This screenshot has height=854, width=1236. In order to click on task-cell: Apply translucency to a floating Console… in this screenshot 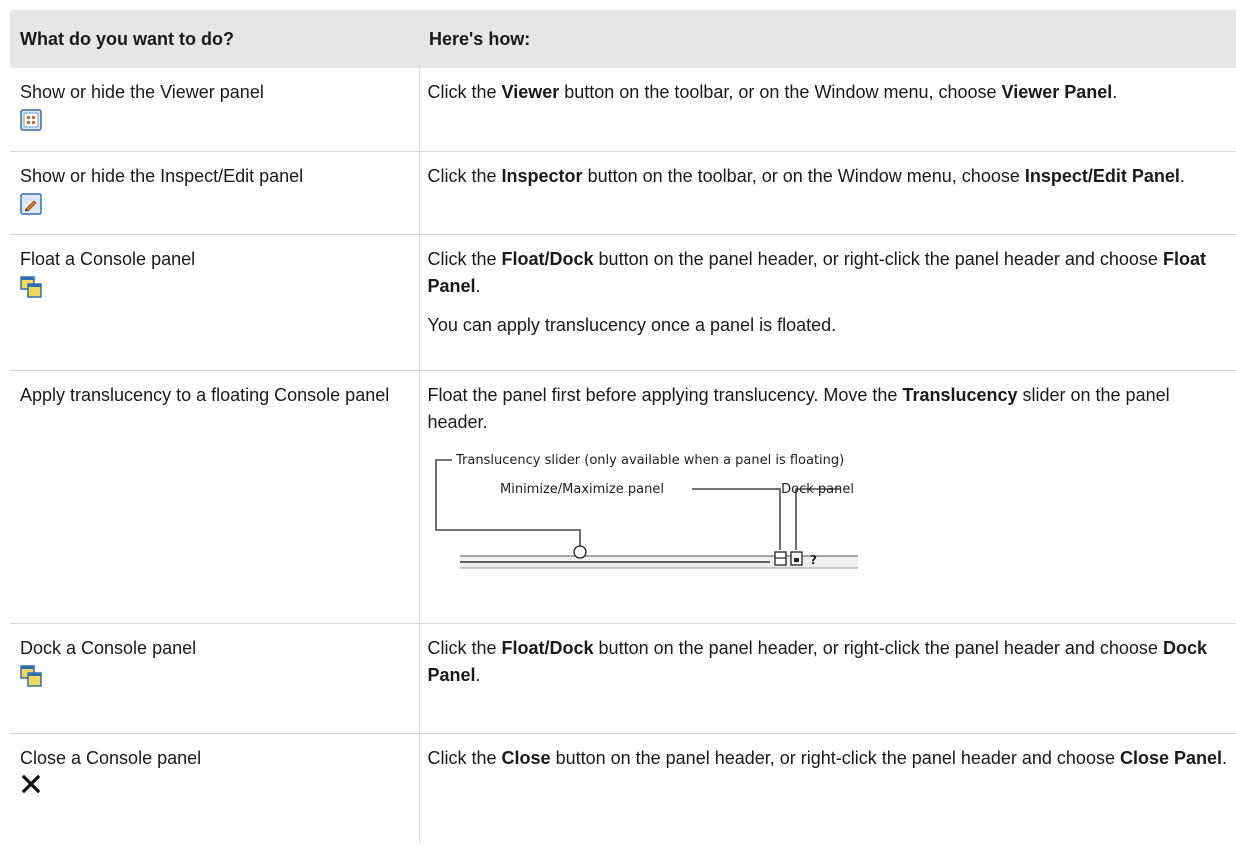, I will do `click(215, 497)`.